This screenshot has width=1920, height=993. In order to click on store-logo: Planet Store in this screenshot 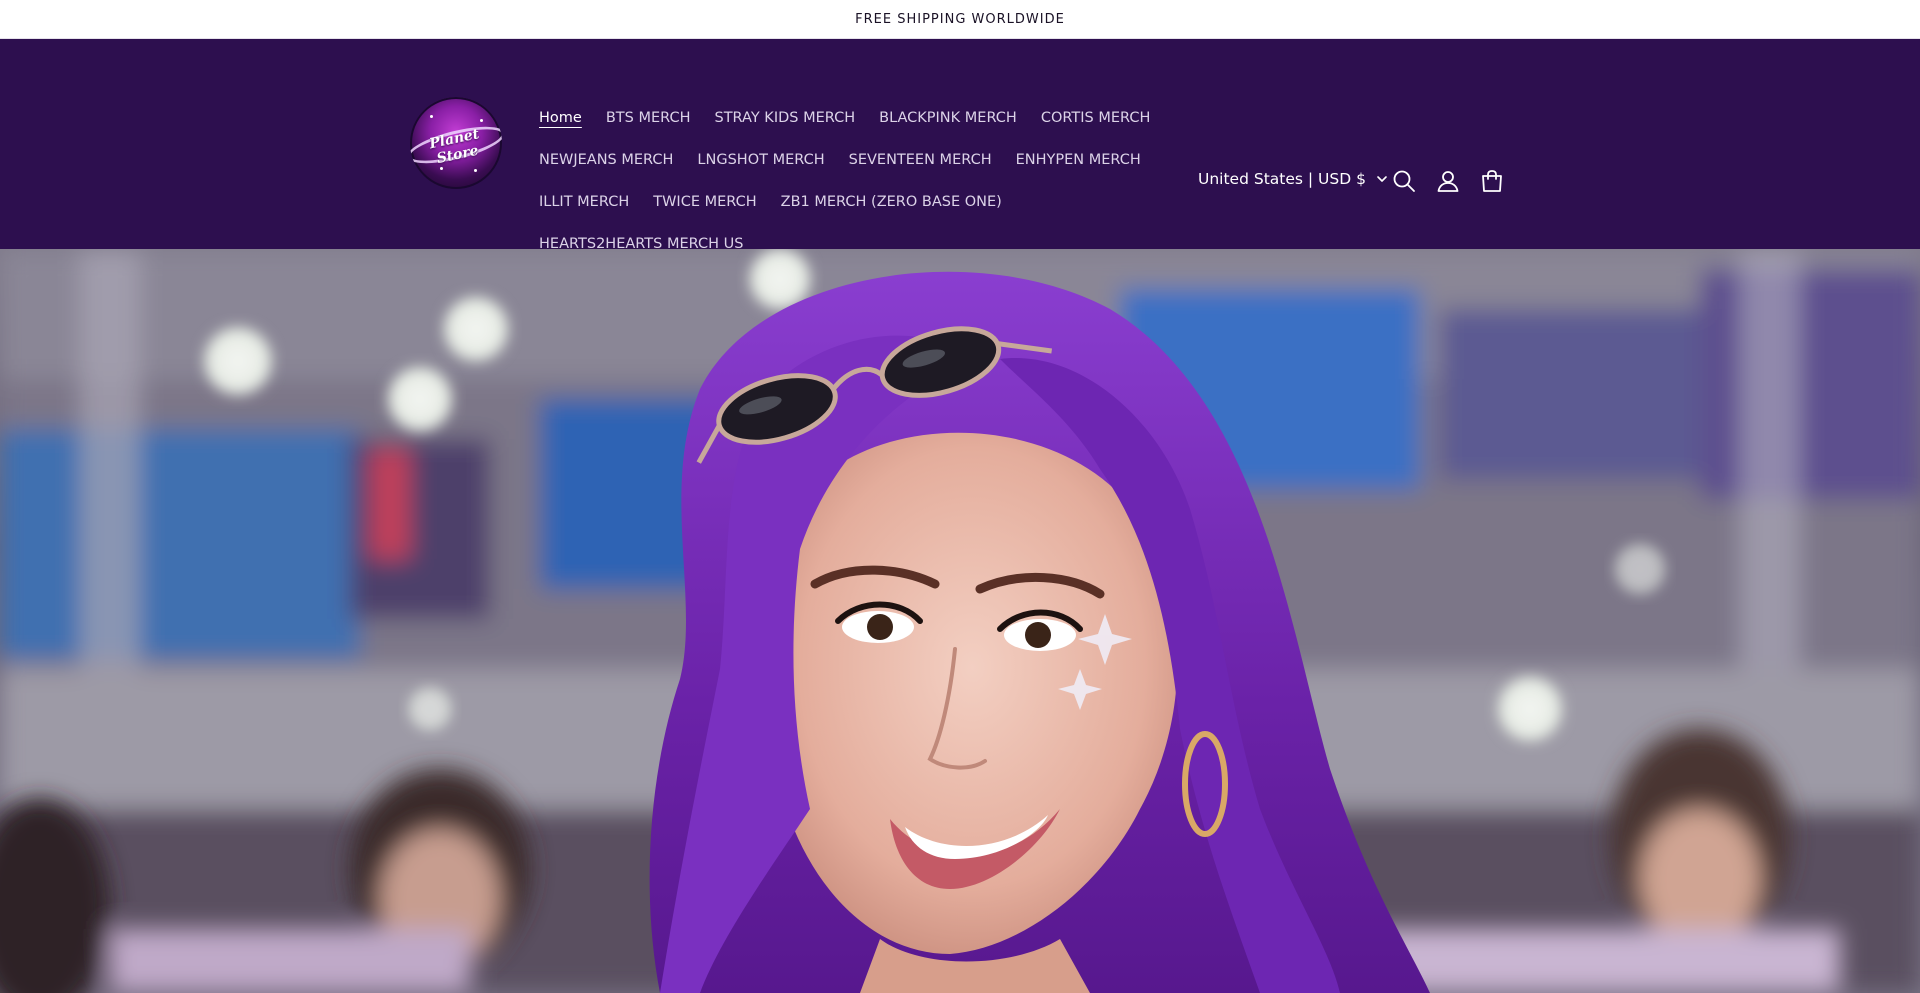, I will do `click(456, 143)`.